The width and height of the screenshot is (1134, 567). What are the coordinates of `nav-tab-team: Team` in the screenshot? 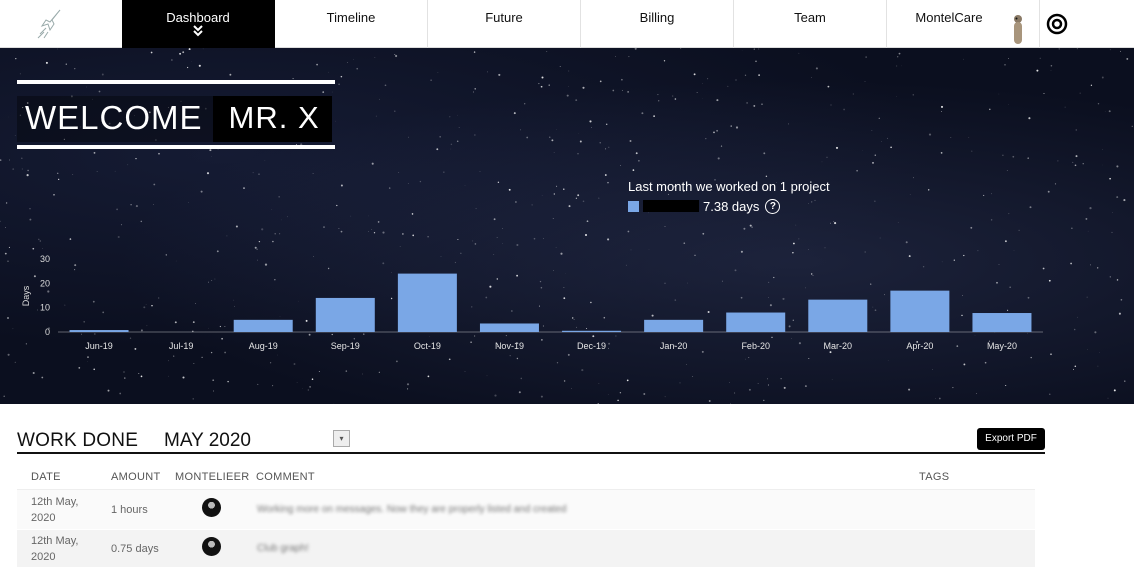 It's located at (810, 24).